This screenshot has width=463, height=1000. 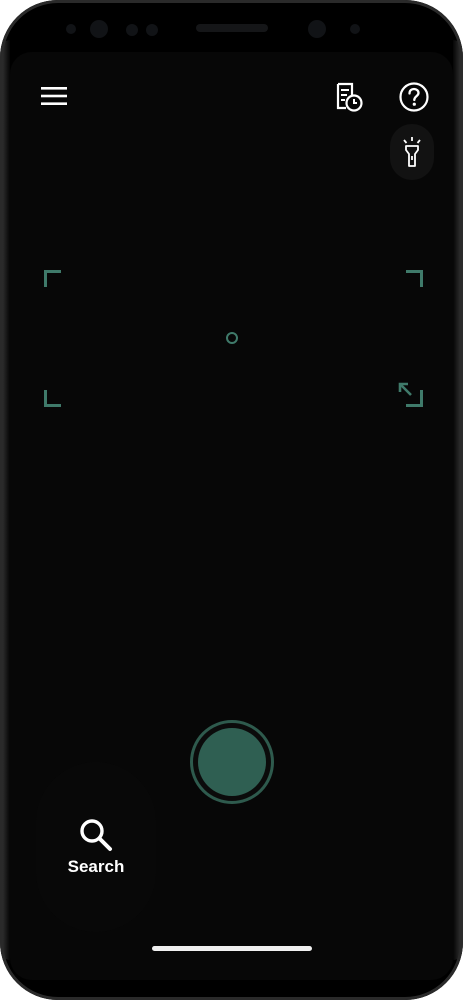 I want to click on capture-button-inner, so click(x=232, y=762).